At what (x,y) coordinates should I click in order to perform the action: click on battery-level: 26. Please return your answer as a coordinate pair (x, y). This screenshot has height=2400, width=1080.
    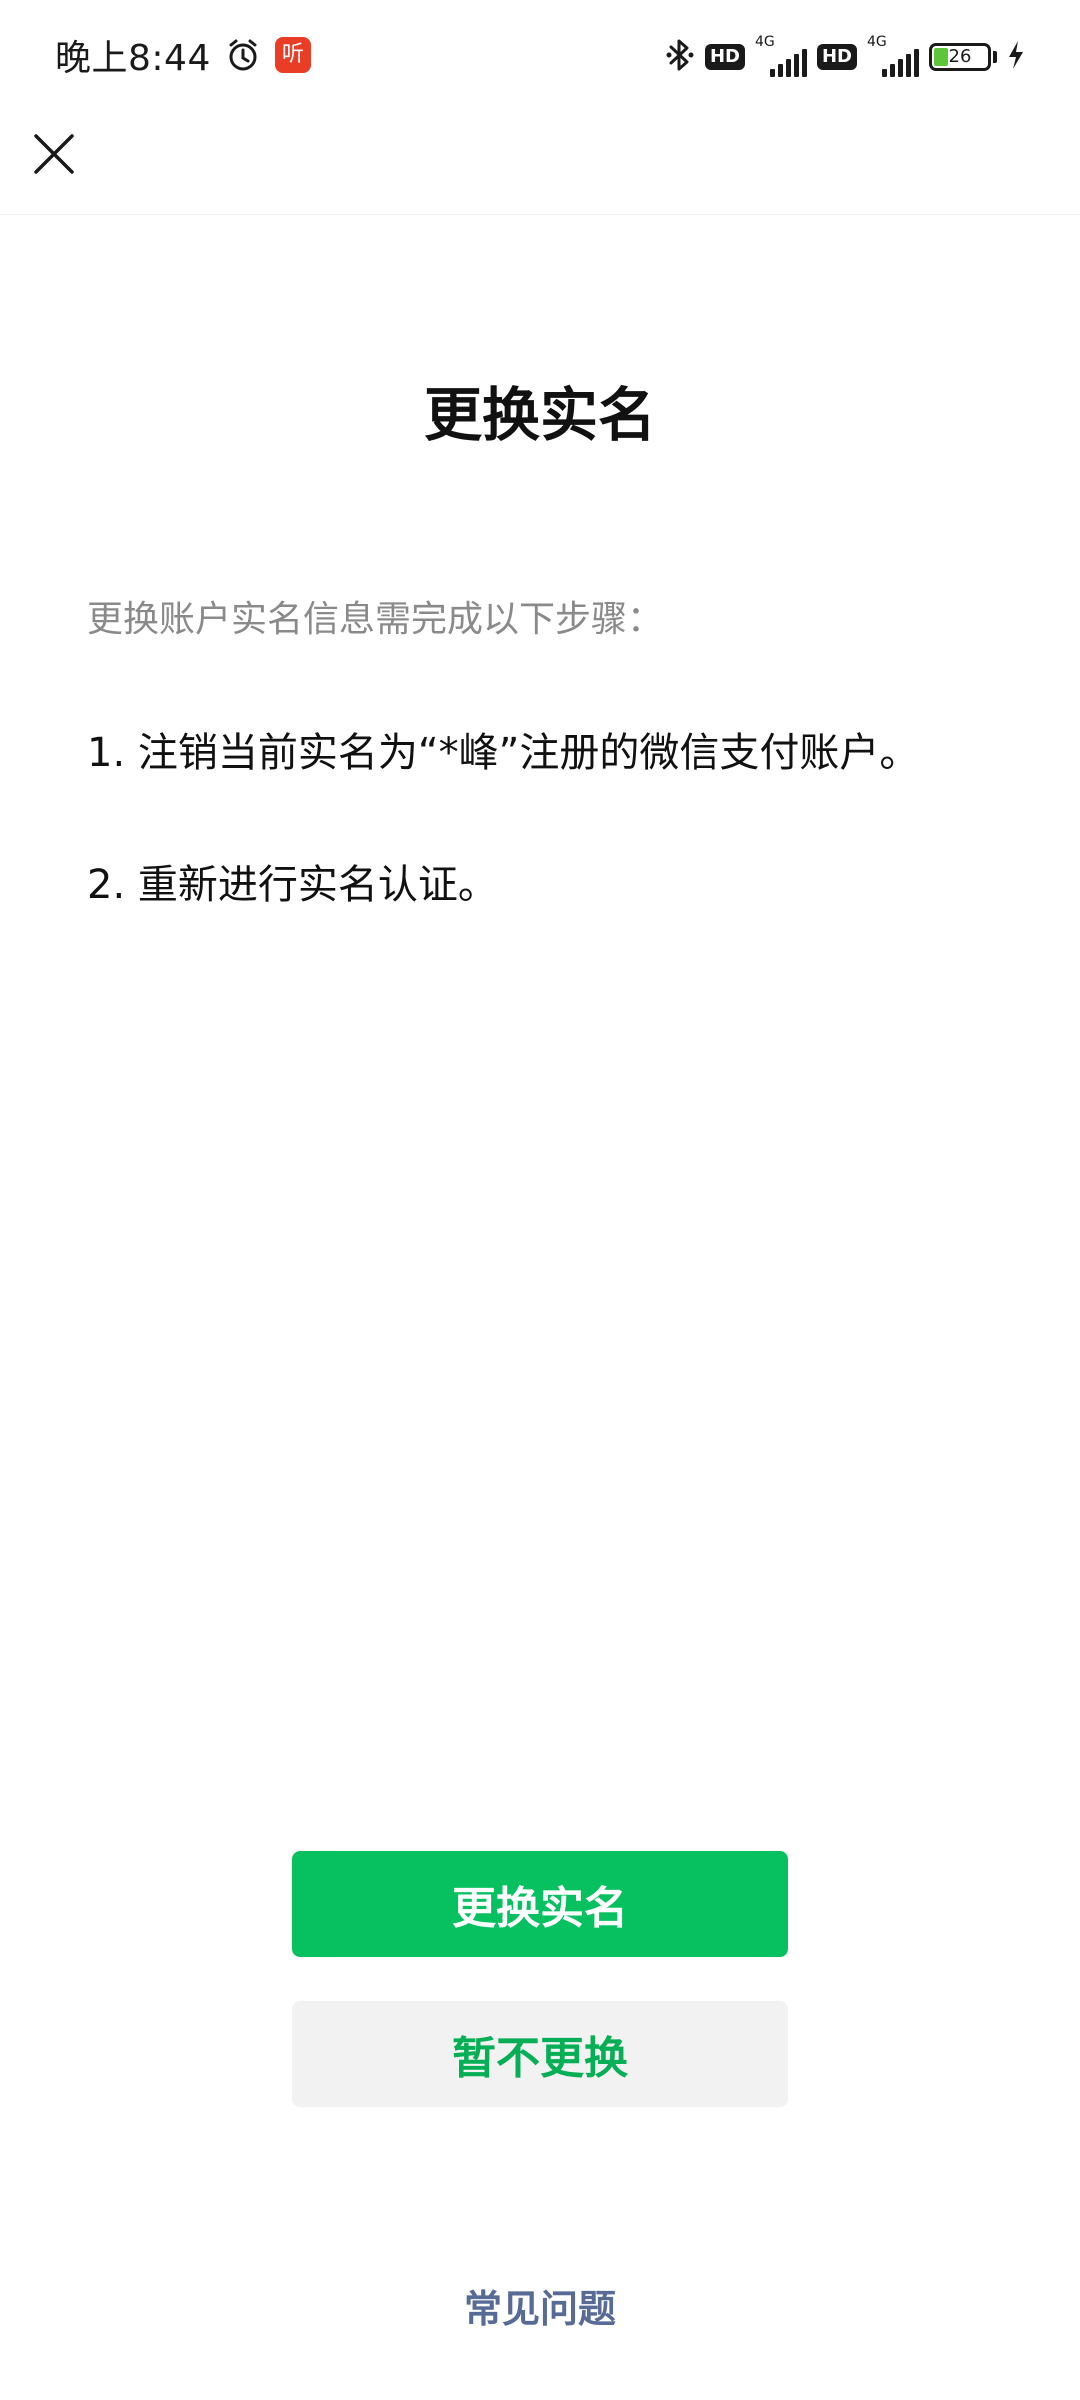
    Looking at the image, I should click on (960, 56).